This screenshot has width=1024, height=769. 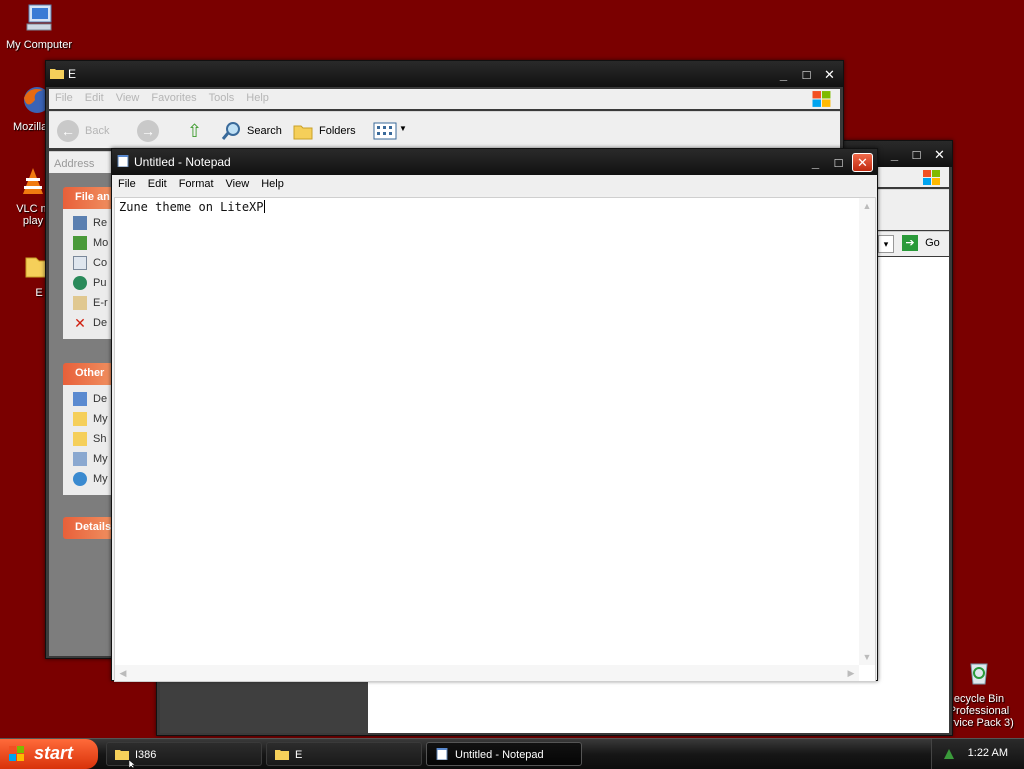 What do you see at coordinates (80, 283) in the screenshot?
I see `publish-globe-icon` at bounding box center [80, 283].